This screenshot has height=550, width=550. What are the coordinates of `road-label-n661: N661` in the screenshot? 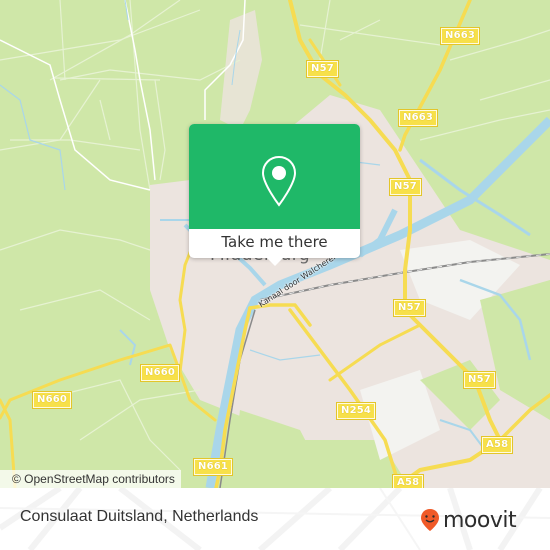 It's located at (213, 467).